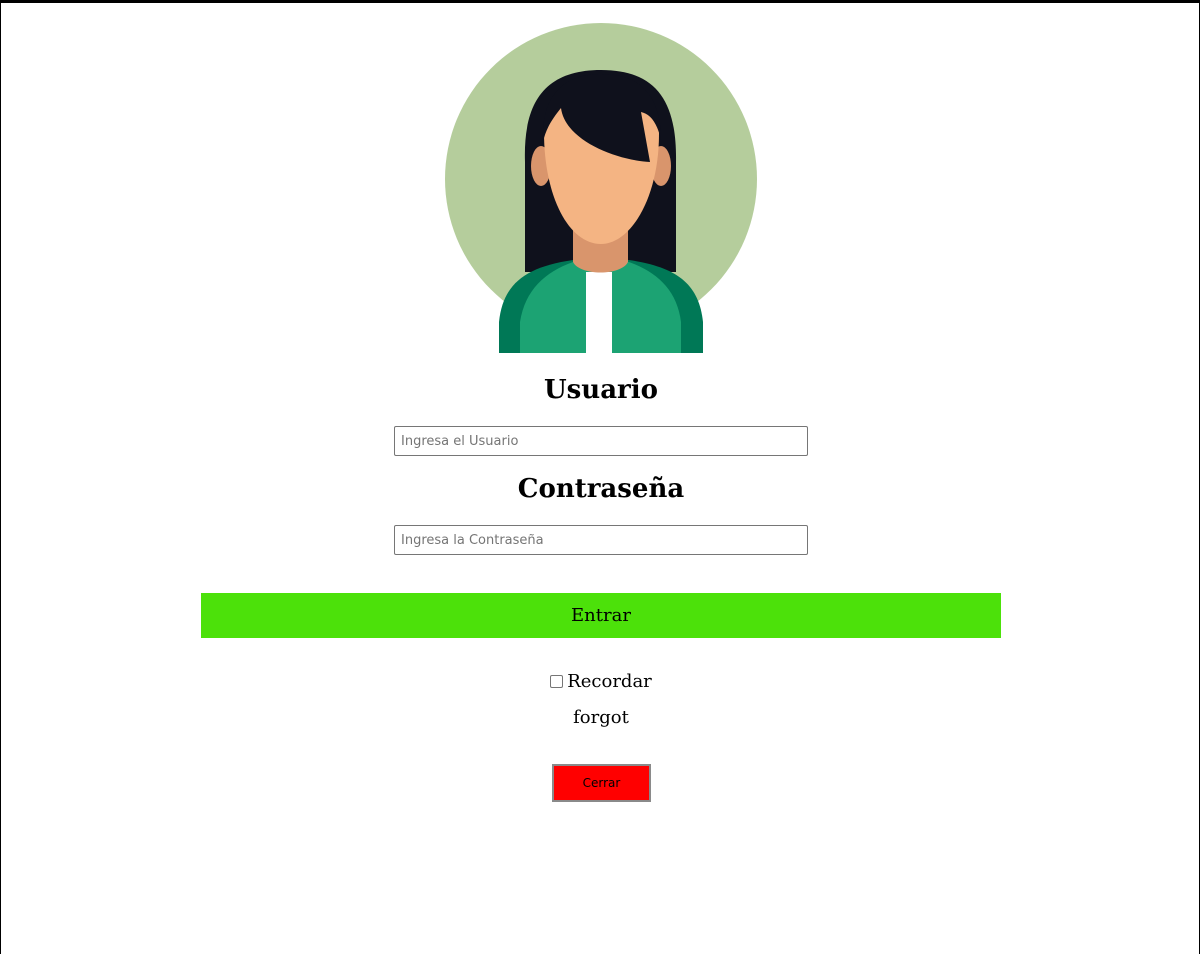  Describe the element at coordinates (599, 312) in the screenshot. I see `avatar-shirt` at that location.